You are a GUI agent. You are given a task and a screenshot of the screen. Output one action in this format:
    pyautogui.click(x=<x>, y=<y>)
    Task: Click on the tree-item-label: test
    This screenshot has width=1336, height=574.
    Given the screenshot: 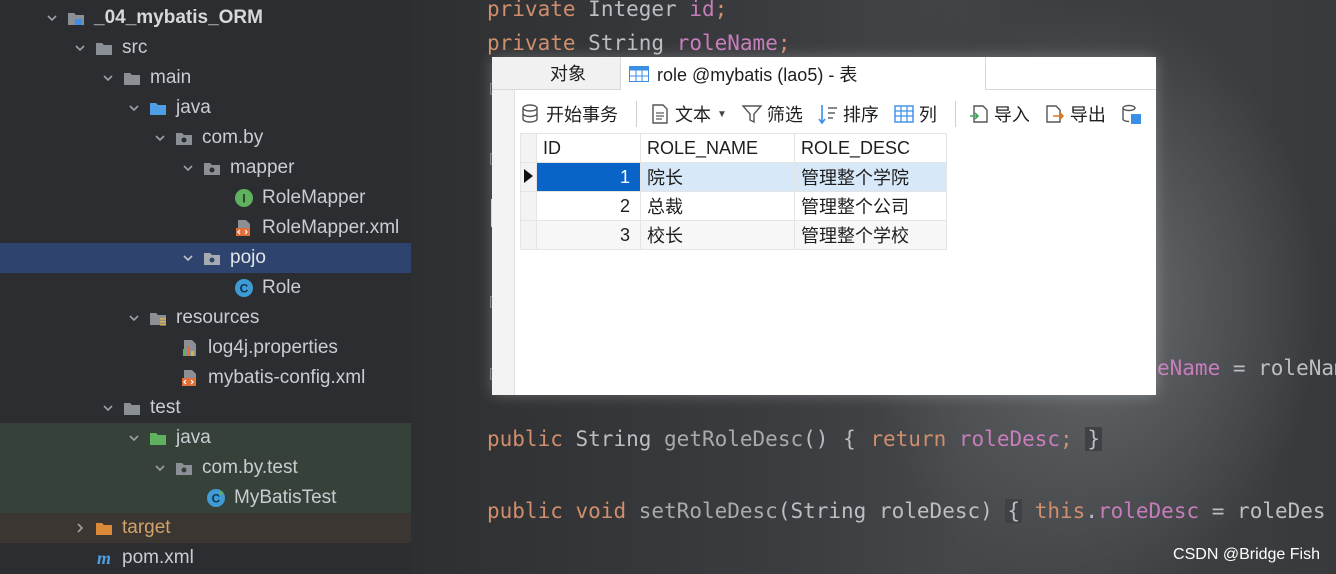 What is the action you would take?
    pyautogui.click(x=165, y=407)
    